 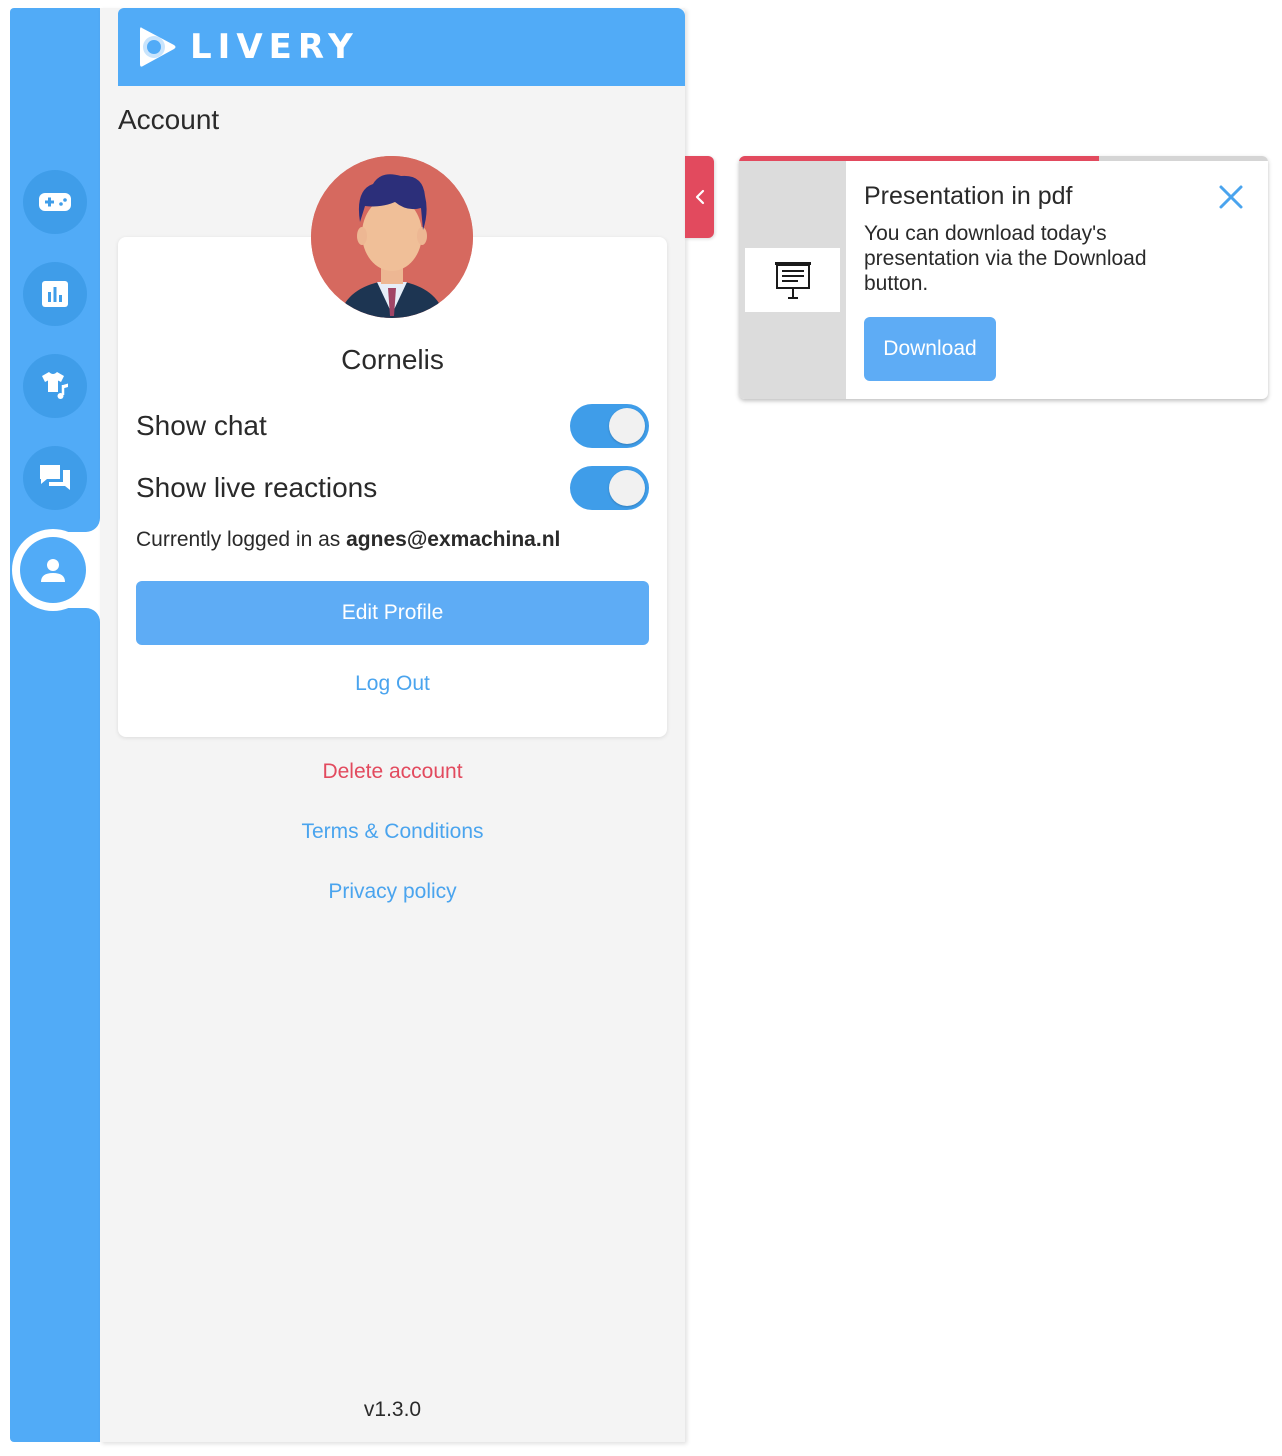 I want to click on sidebar-item-merch, so click(x=55, y=386).